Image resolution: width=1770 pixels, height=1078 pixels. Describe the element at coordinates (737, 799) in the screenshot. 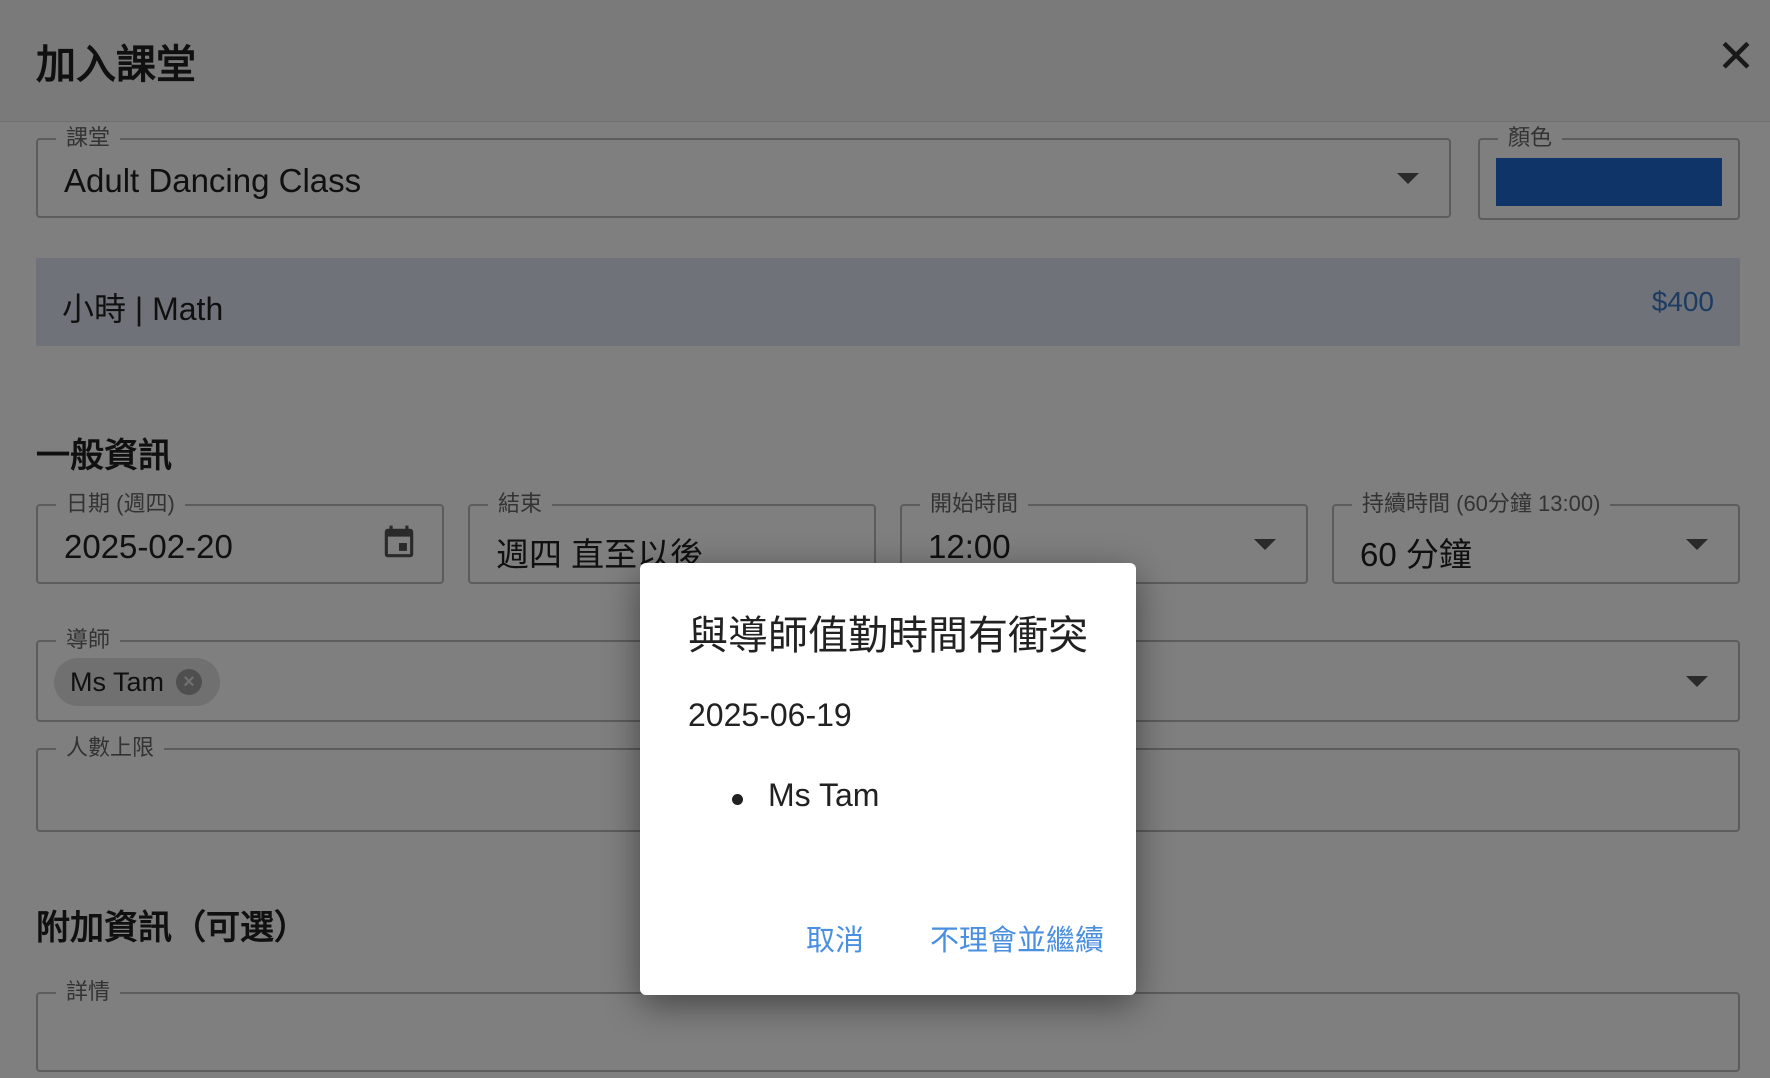

I see `bullet-icon` at that location.